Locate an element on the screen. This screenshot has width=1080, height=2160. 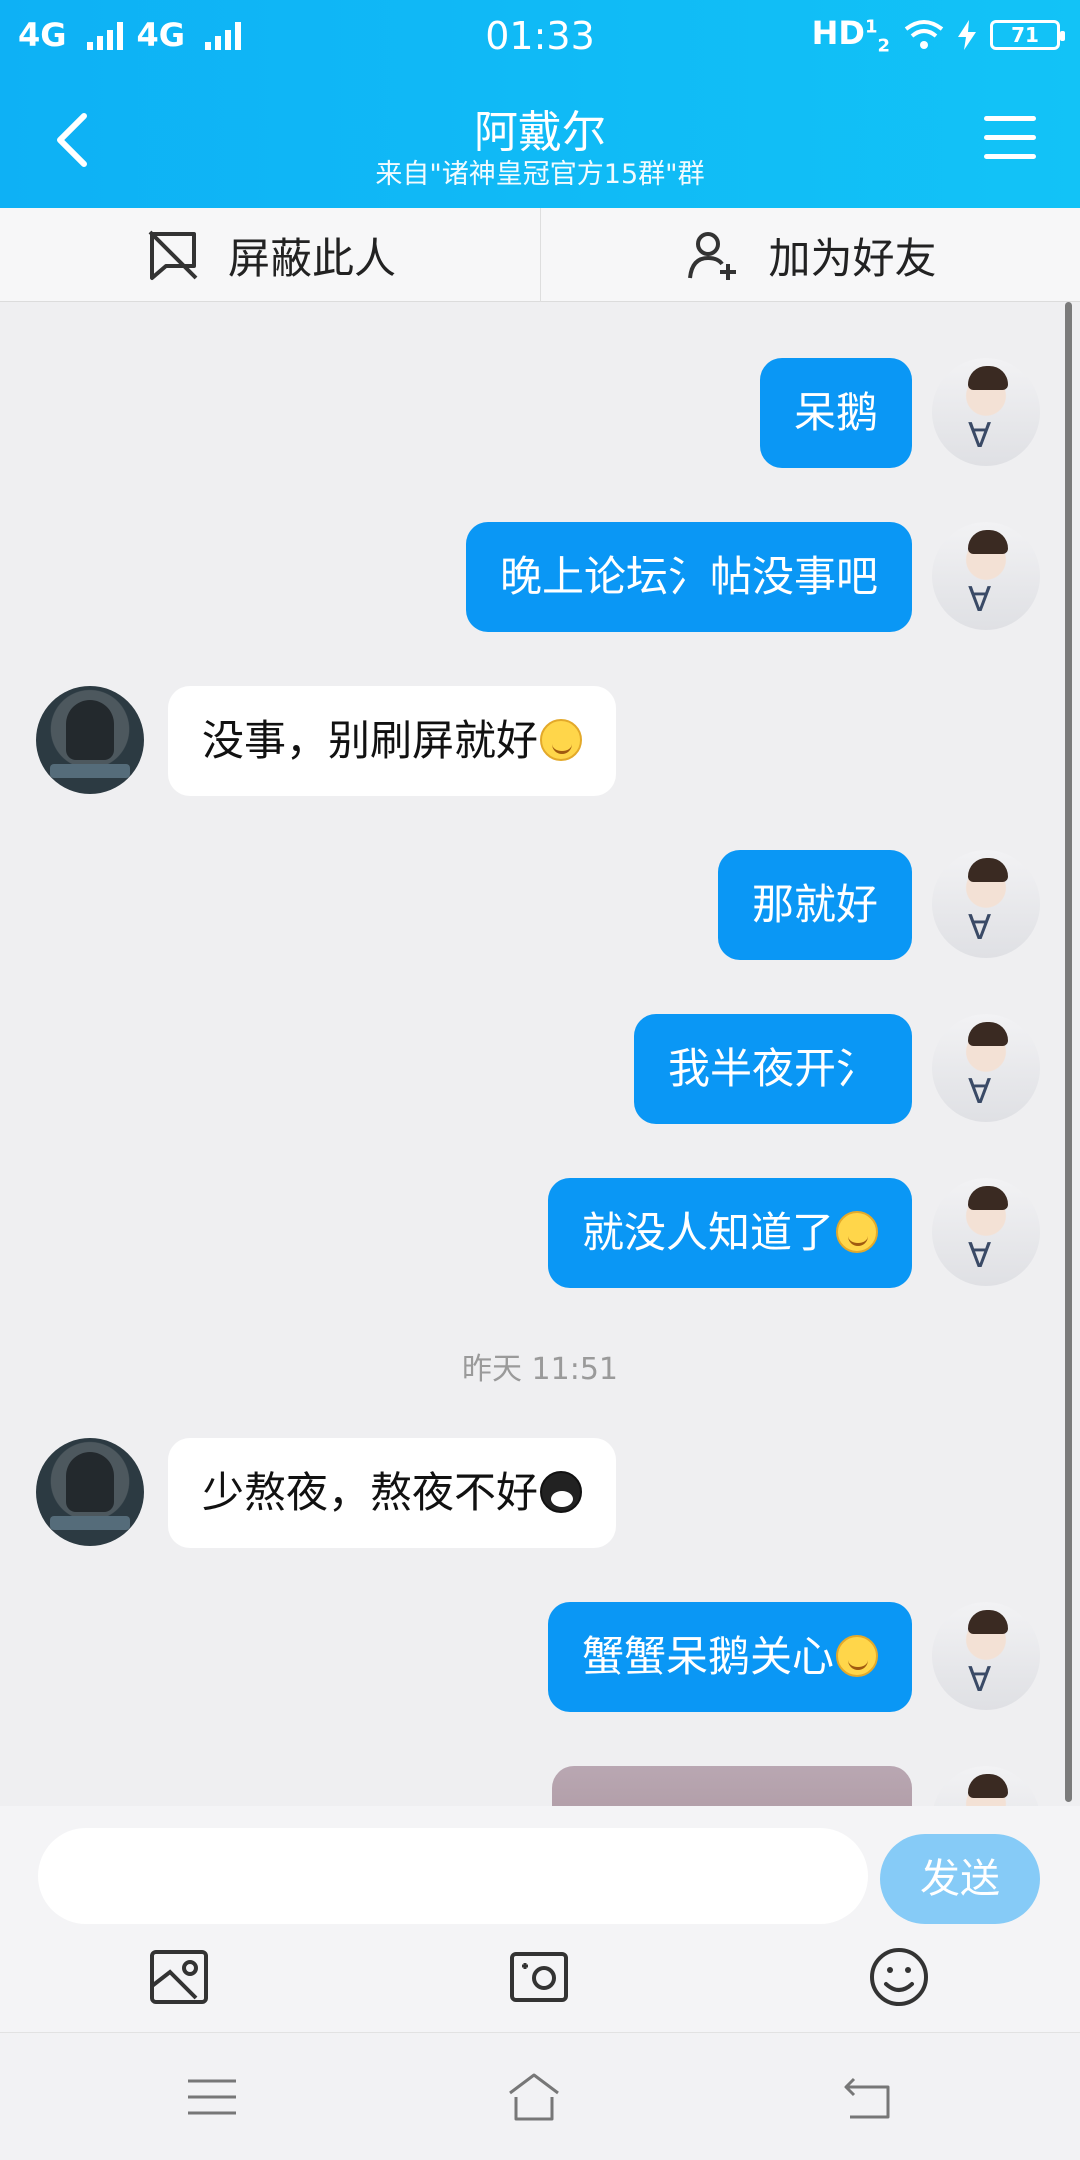
message-input is located at coordinates (453, 1876).